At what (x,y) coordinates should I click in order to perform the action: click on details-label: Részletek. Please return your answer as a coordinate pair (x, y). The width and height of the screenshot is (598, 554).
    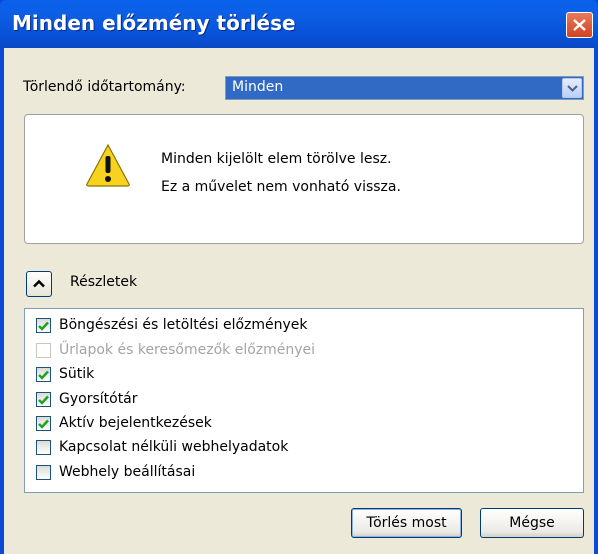
    Looking at the image, I should click on (104, 282).